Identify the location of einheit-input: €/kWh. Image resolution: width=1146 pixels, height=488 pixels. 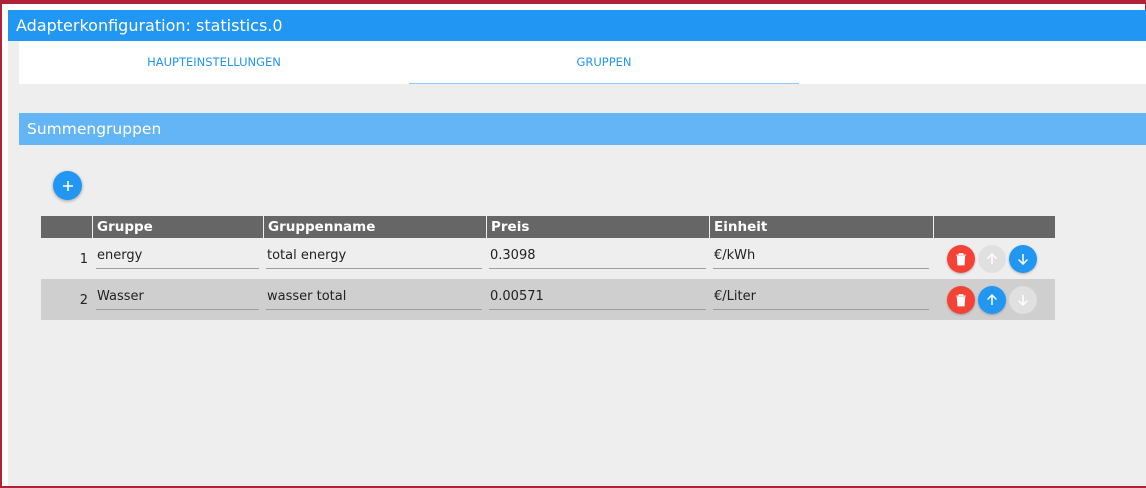
(821, 257).